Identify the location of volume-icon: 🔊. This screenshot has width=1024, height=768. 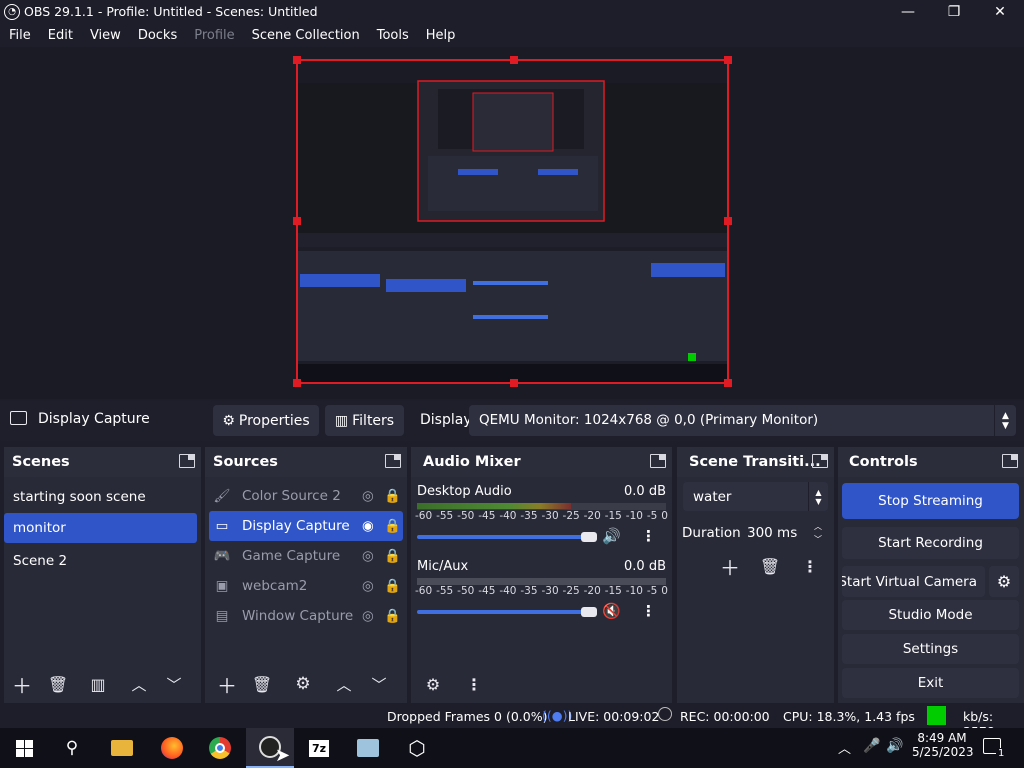
(894, 746).